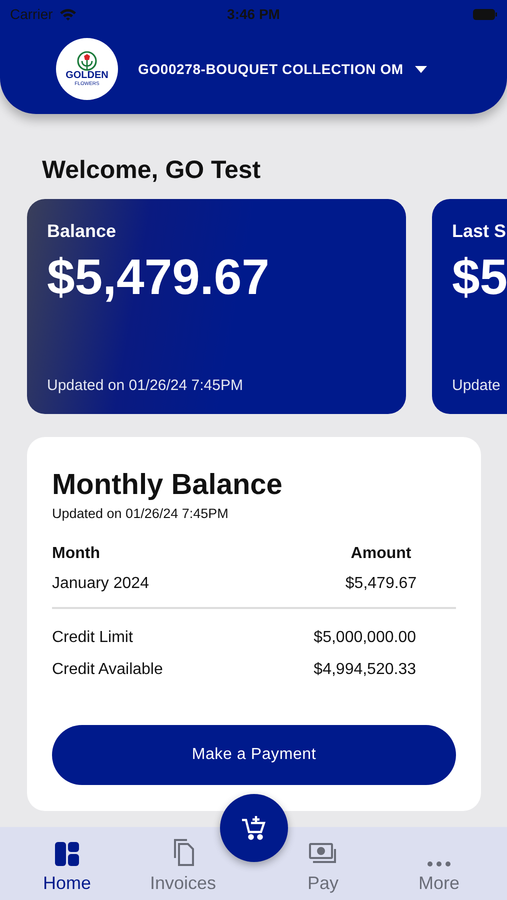 The image size is (507, 900). I want to click on column-header: Amount, so click(381, 554).